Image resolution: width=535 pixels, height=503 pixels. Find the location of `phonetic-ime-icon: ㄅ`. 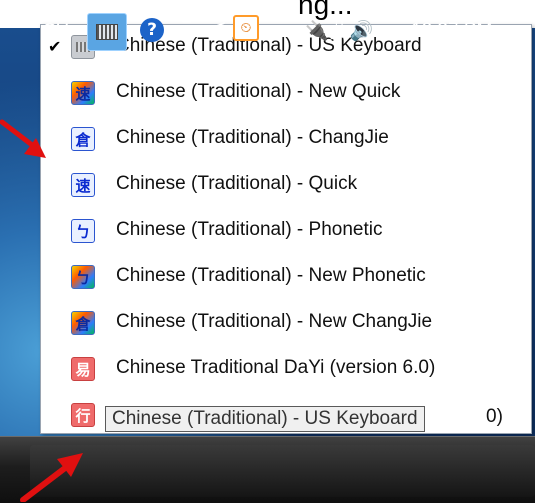

phonetic-ime-icon: ㄅ is located at coordinates (83, 231).